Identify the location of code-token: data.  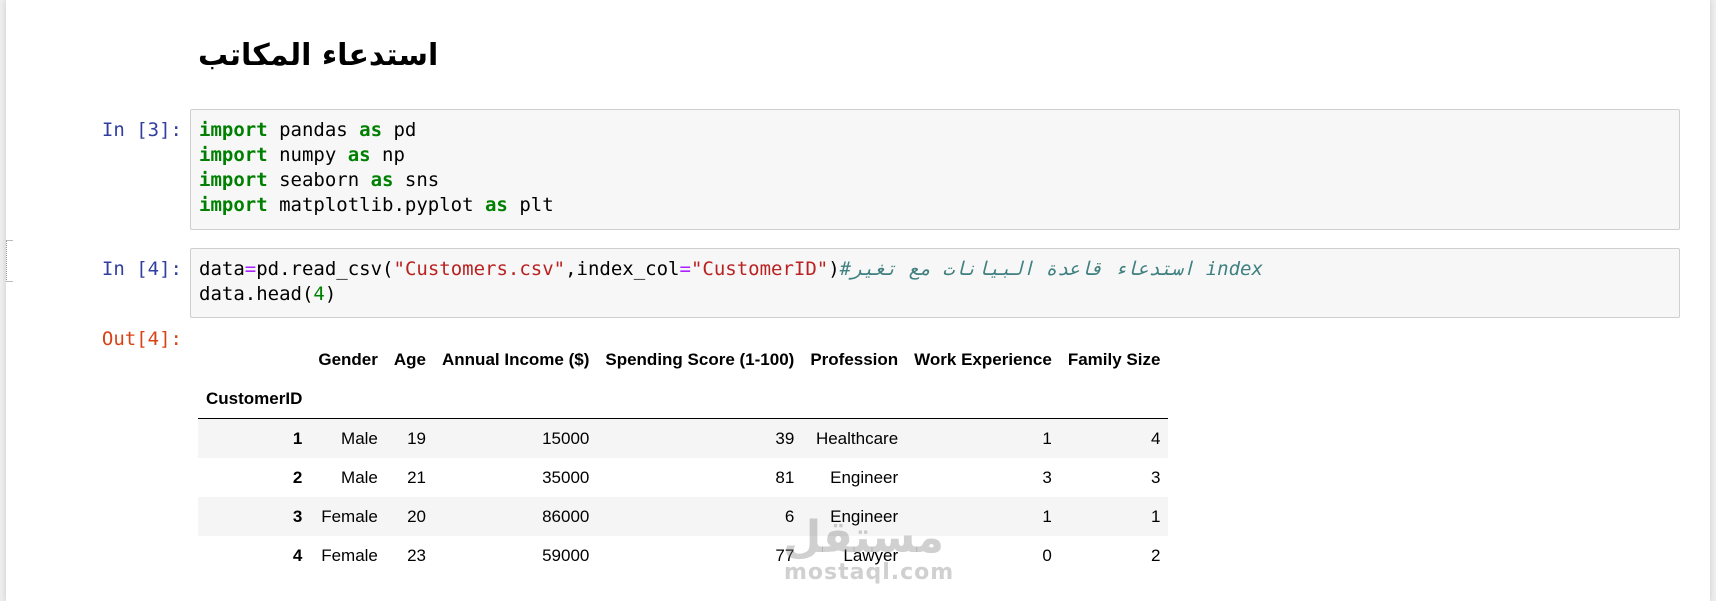
(222, 269).